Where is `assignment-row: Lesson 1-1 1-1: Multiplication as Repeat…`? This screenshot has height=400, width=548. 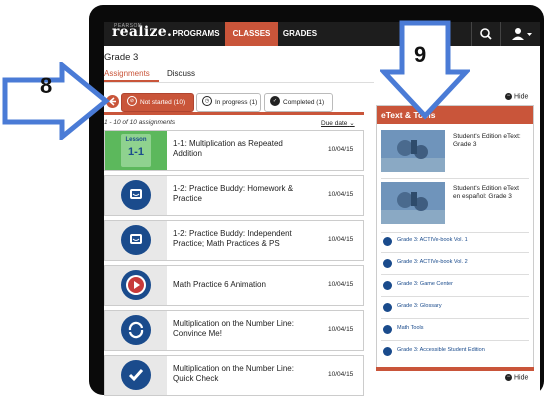 assignment-row: Lesson 1-1 1-1: Multiplication as Repeat… is located at coordinates (234, 150).